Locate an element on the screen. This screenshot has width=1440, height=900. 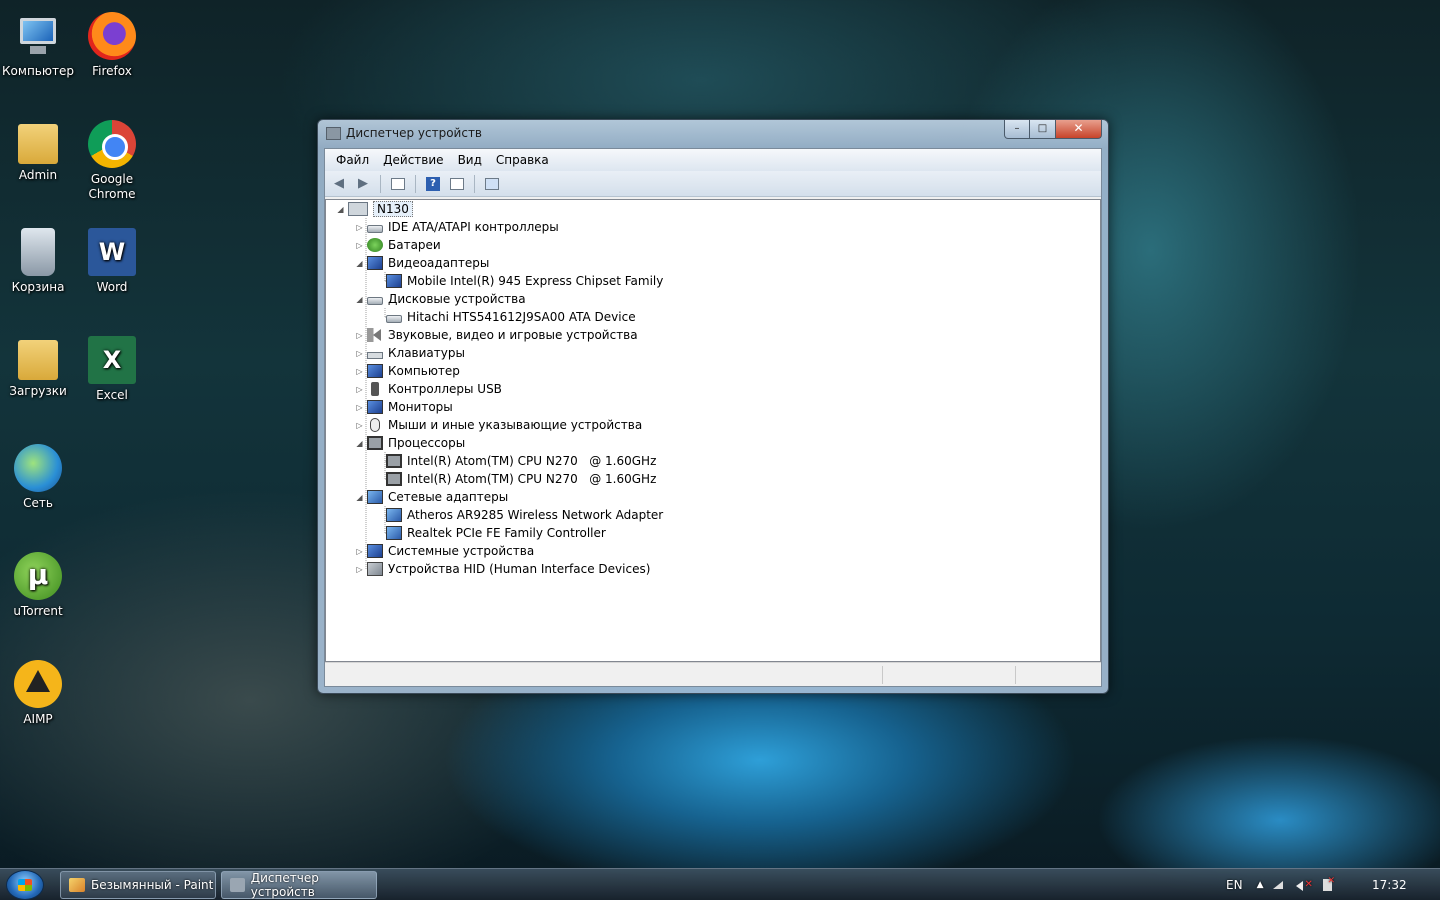
network-signal-icon is located at coordinates (1278, 885).